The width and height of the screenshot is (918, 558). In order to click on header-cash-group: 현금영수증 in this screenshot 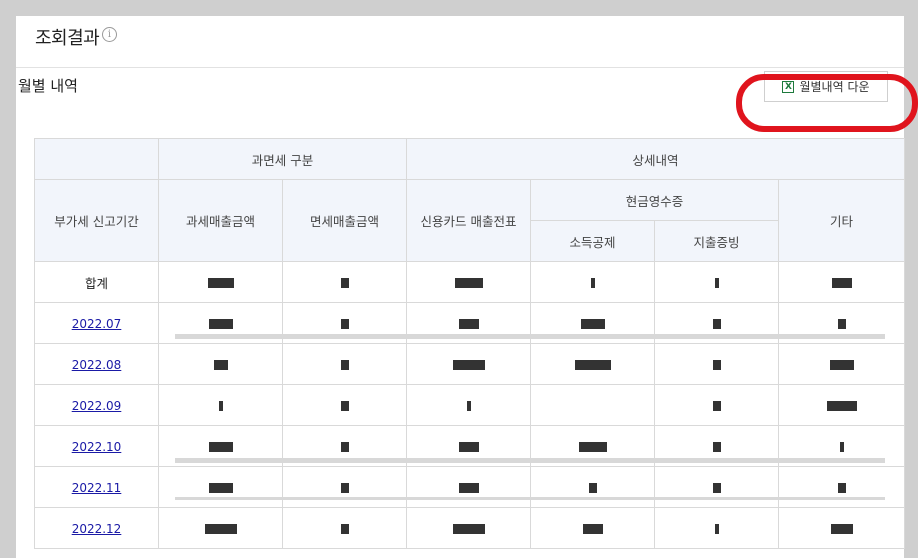, I will do `click(655, 200)`.